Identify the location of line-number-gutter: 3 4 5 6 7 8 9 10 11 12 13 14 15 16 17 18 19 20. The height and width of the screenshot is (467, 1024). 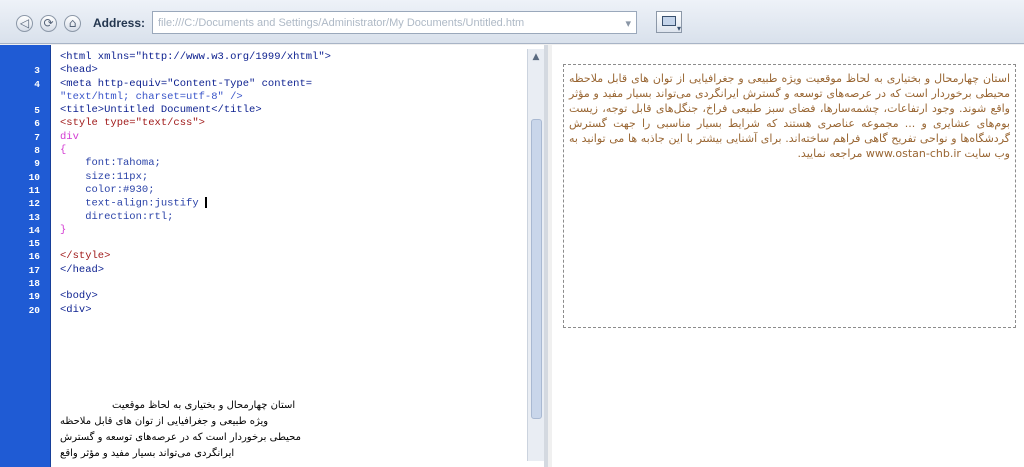
(25, 256).